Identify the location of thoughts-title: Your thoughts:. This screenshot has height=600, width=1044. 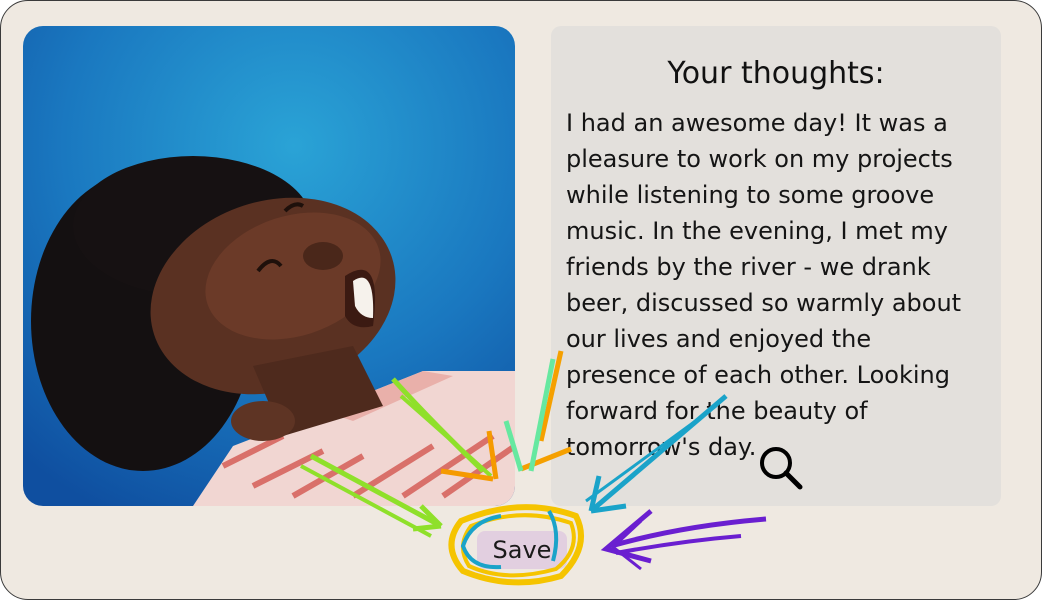
(776, 73).